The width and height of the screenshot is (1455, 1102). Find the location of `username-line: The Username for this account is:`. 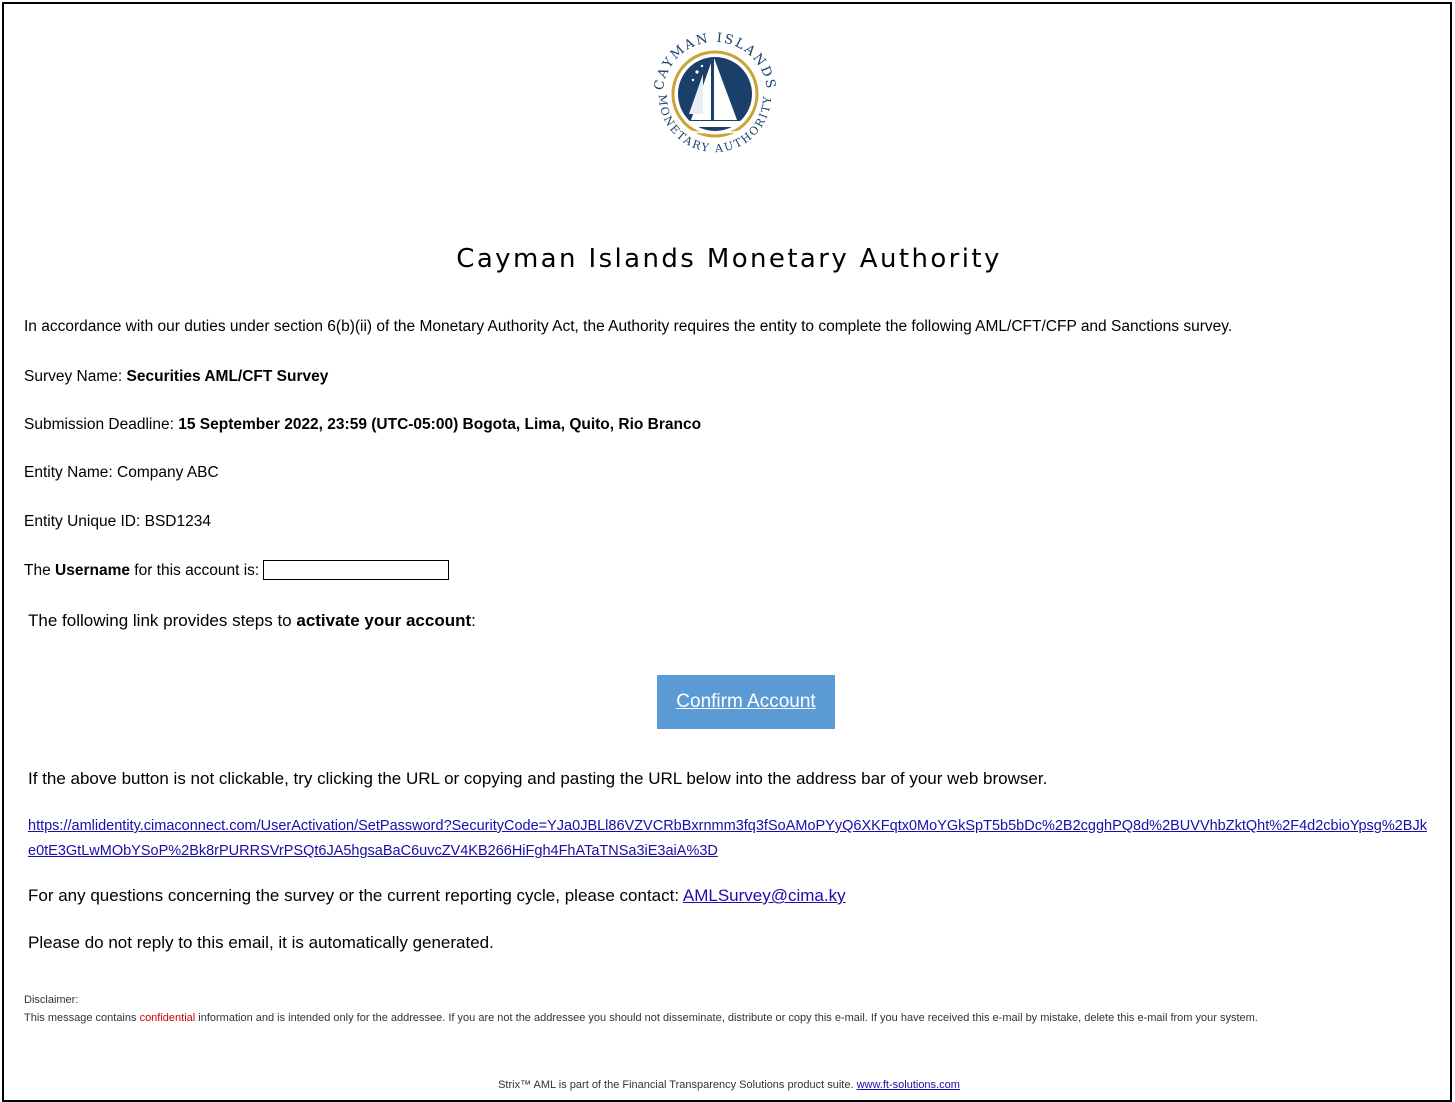

username-line: The Username for this account is: is located at coordinates (237, 570).